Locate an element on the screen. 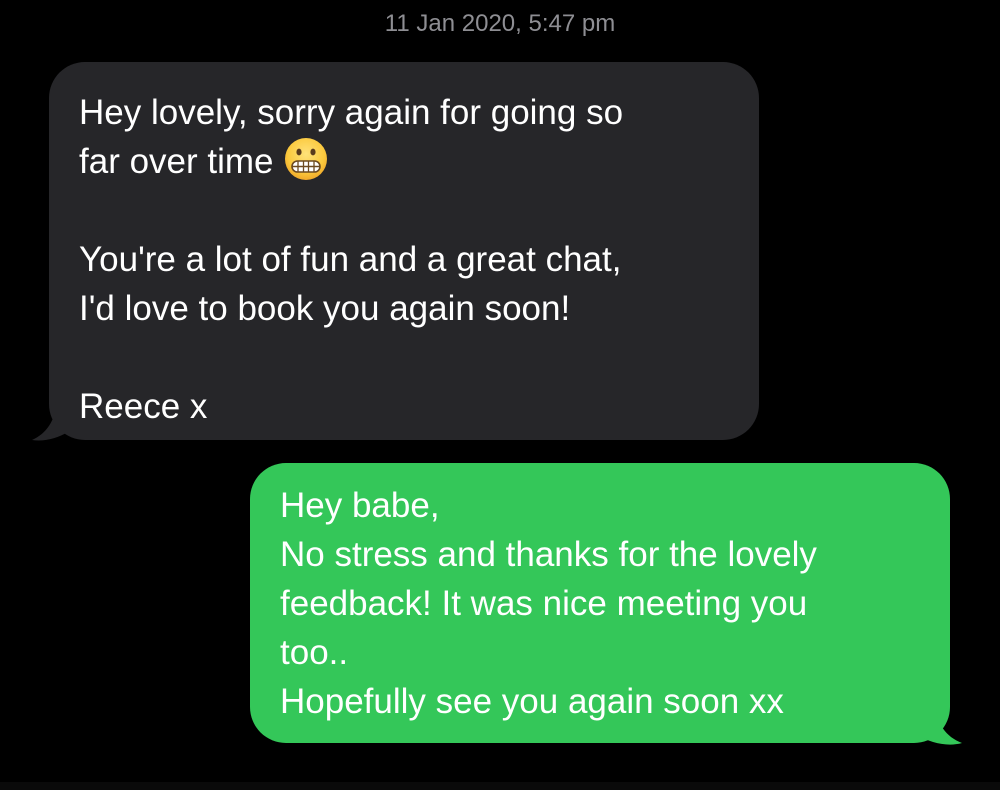 This screenshot has height=790, width=1000. message-line: feedback! It was nice meeting you is located at coordinates (544, 603).